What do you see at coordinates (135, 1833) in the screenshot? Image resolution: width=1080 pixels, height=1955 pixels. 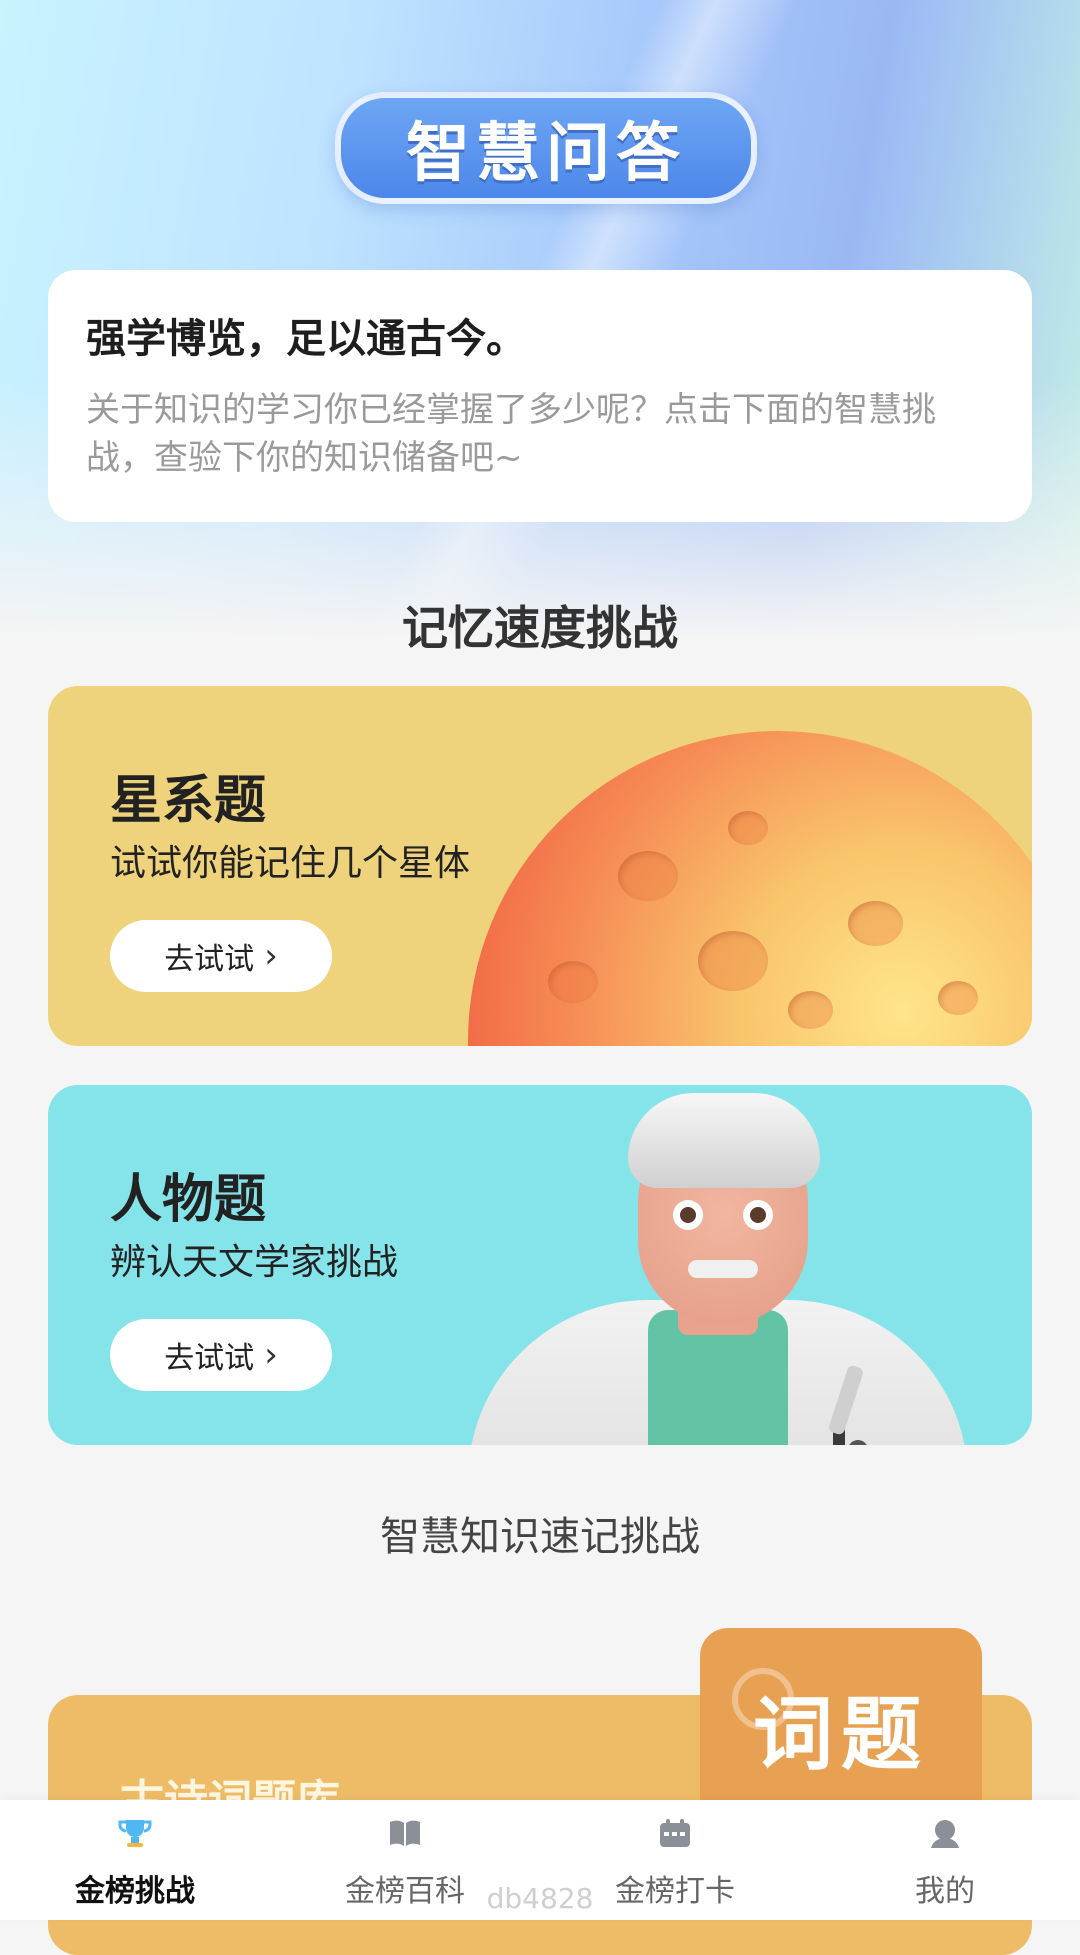 I see `trophy-icon` at bounding box center [135, 1833].